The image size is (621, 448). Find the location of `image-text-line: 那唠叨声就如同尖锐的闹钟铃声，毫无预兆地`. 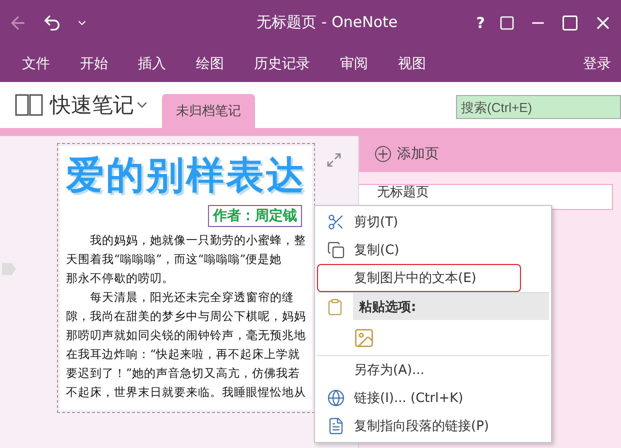

image-text-line: 那唠叨声就如同尖锐的闹钟铃声，毫无预兆地 is located at coordinates (186, 335).